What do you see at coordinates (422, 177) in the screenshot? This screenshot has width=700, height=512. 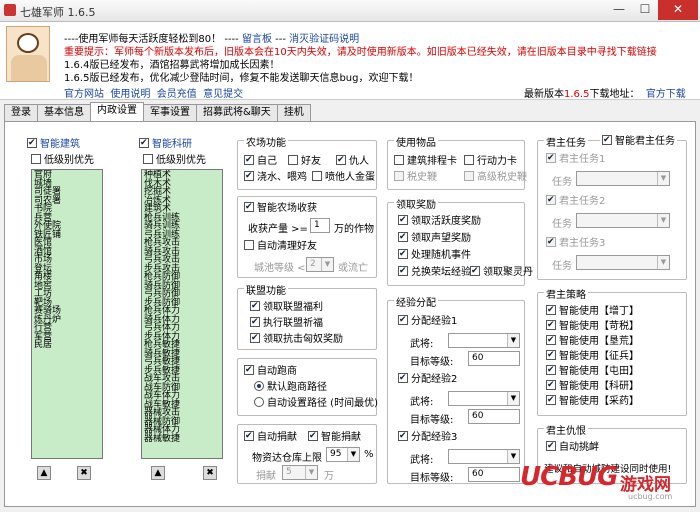 I see `tax-whip-label: 税史鞭` at bounding box center [422, 177].